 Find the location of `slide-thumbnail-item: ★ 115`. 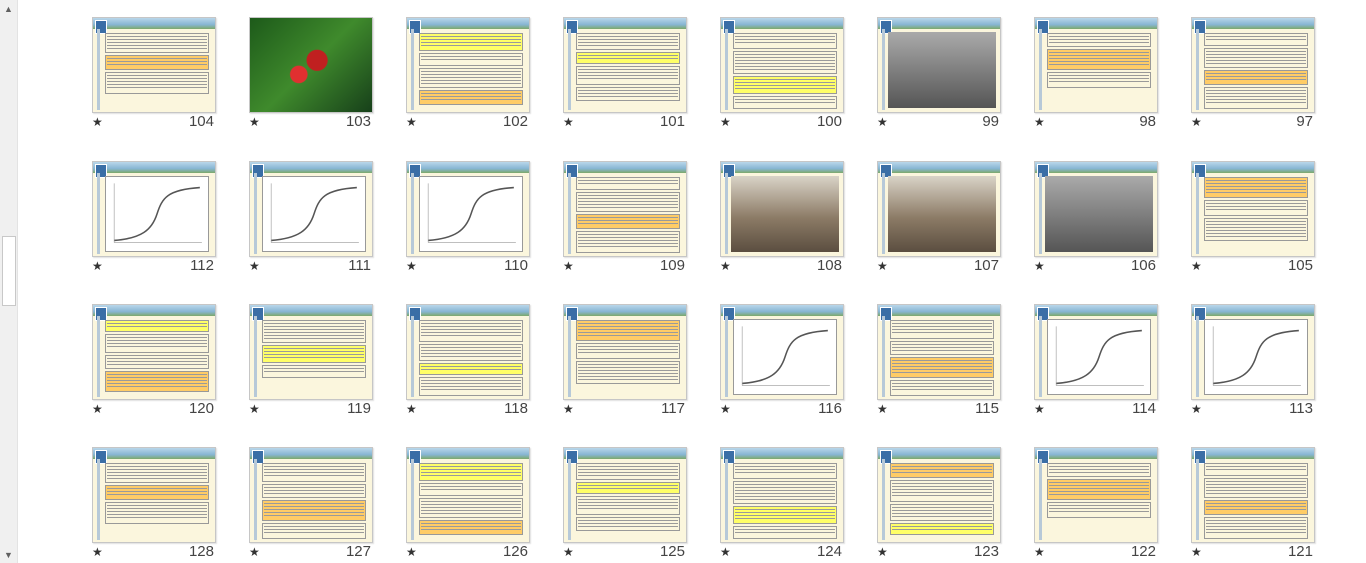

slide-thumbnail-item: ★ 115 is located at coordinates (940, 351).